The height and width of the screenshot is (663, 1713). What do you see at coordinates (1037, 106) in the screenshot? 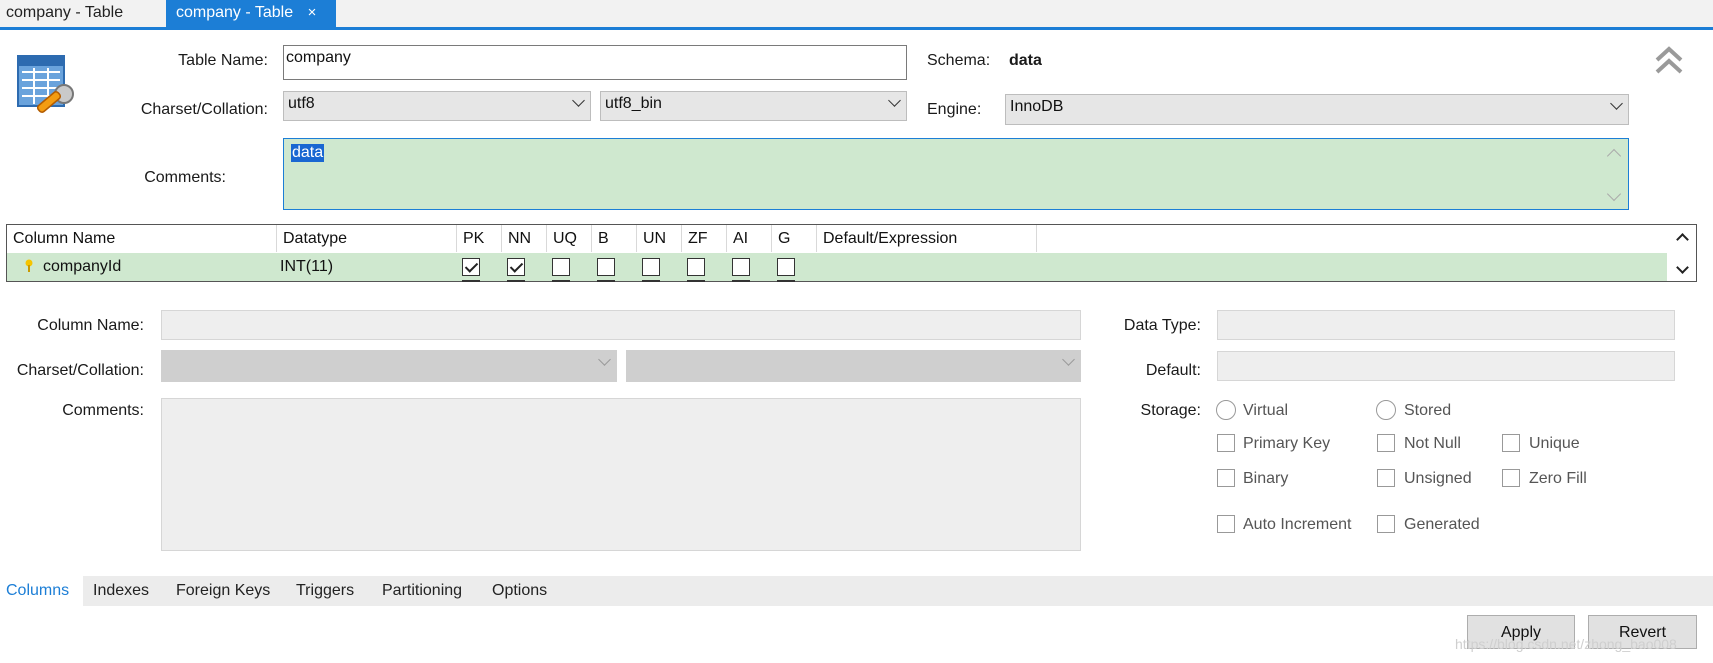
I see `engine-value: InnoDB` at bounding box center [1037, 106].